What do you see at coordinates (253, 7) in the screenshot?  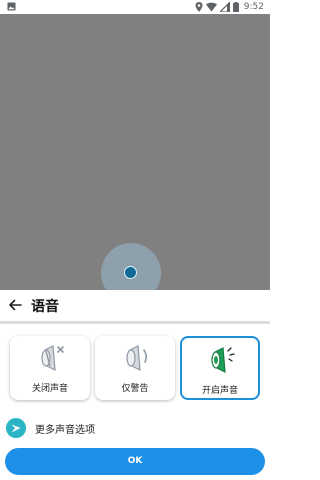 I see `status-time: 9:52` at bounding box center [253, 7].